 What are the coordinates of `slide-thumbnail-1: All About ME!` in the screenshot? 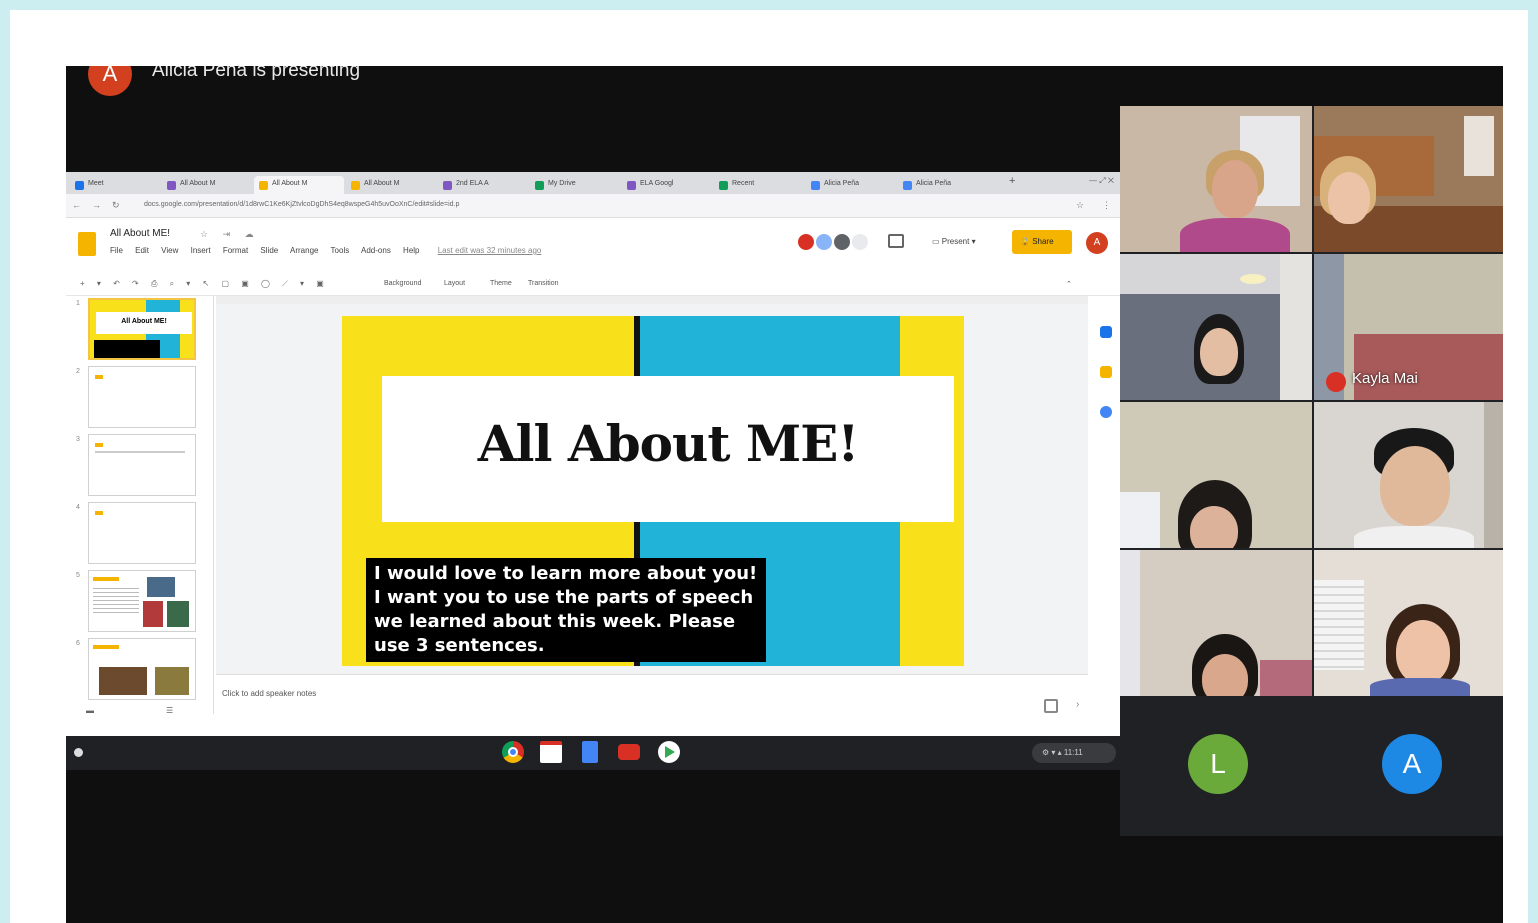 It's located at (142, 329).